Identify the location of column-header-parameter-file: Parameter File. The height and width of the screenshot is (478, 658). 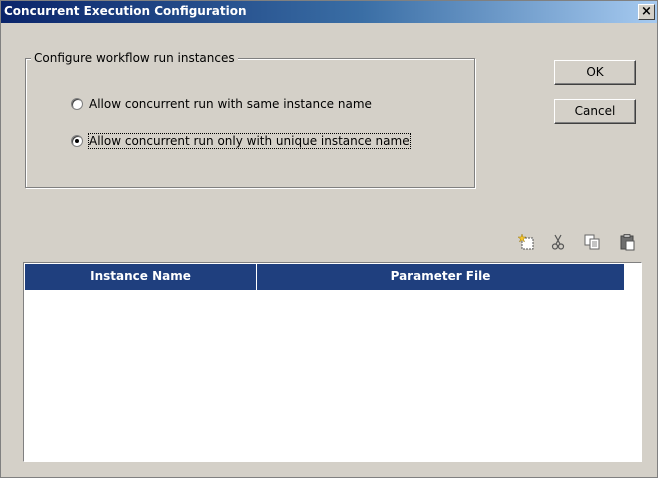
(441, 277).